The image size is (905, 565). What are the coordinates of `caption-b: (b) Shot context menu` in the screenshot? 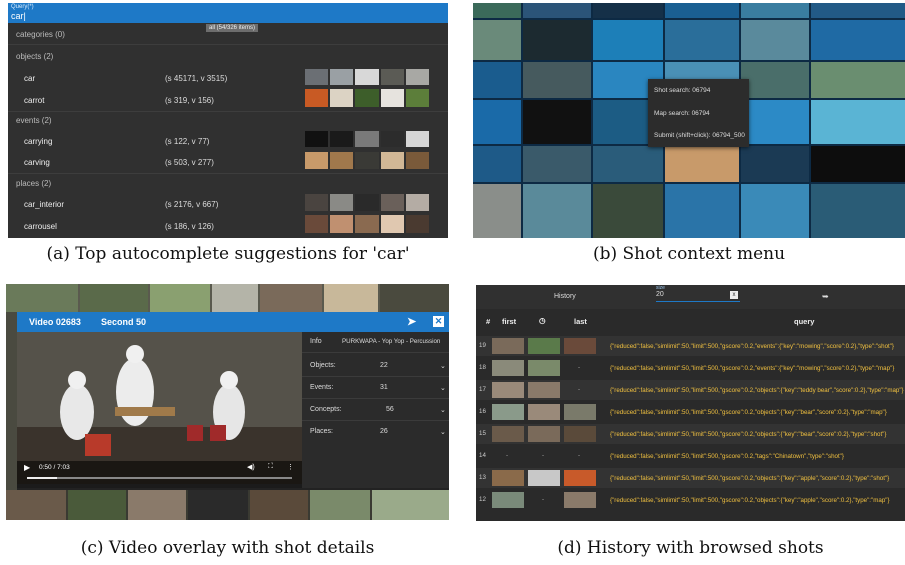 It's located at (689, 254).